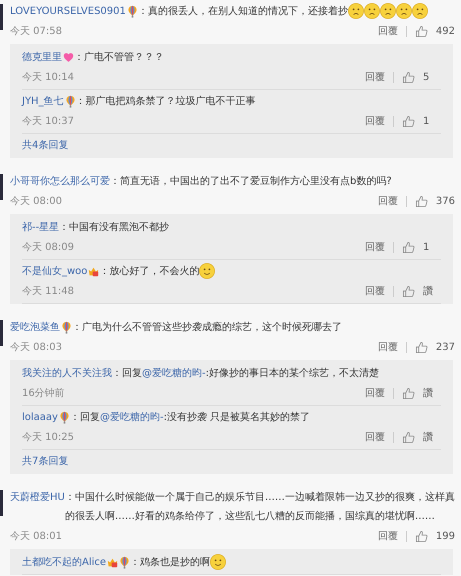 This screenshot has height=576, width=461. Describe the element at coordinates (251, 181) in the screenshot. I see `comment-text: ：简直无语，中国出的了出不了爱豆制作方心里没有点b数的吗?` at that location.